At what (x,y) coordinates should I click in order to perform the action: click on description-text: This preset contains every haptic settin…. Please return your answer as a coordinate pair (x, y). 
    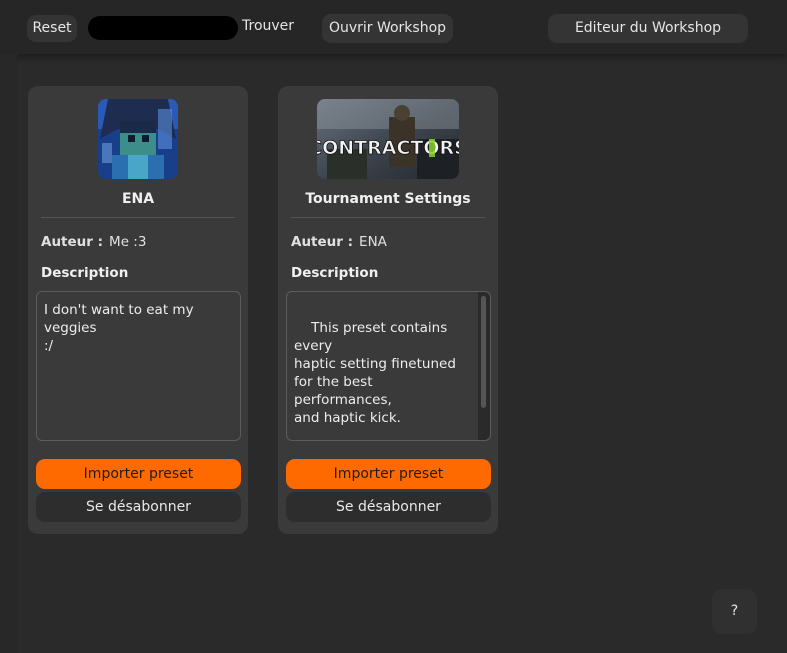
    Looking at the image, I should click on (375, 373).